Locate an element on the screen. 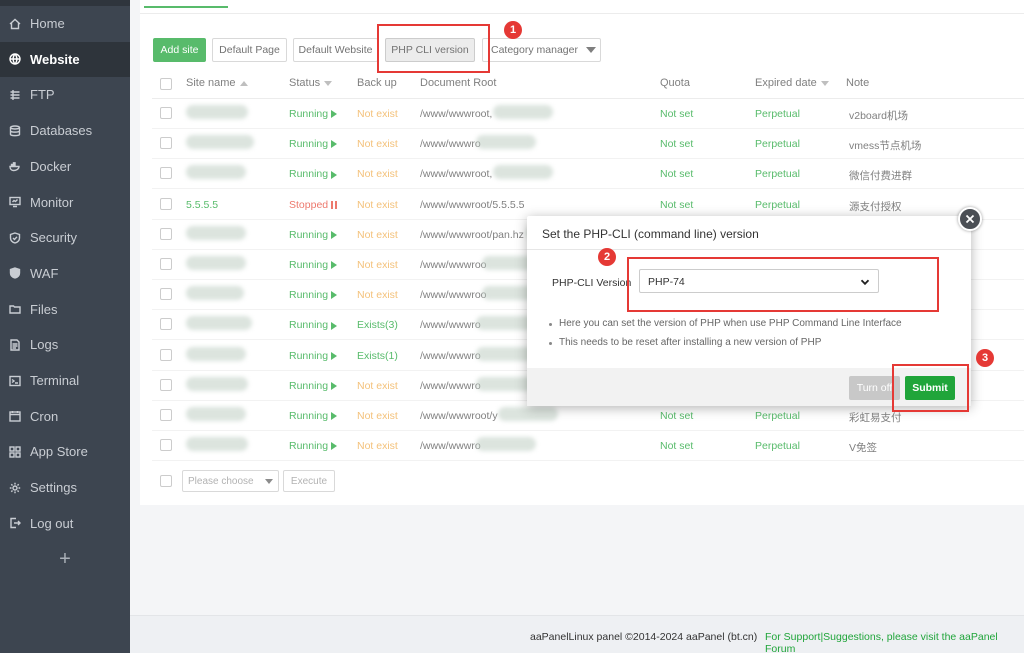  sidebar-item-app-store: App Store is located at coordinates (65, 451).